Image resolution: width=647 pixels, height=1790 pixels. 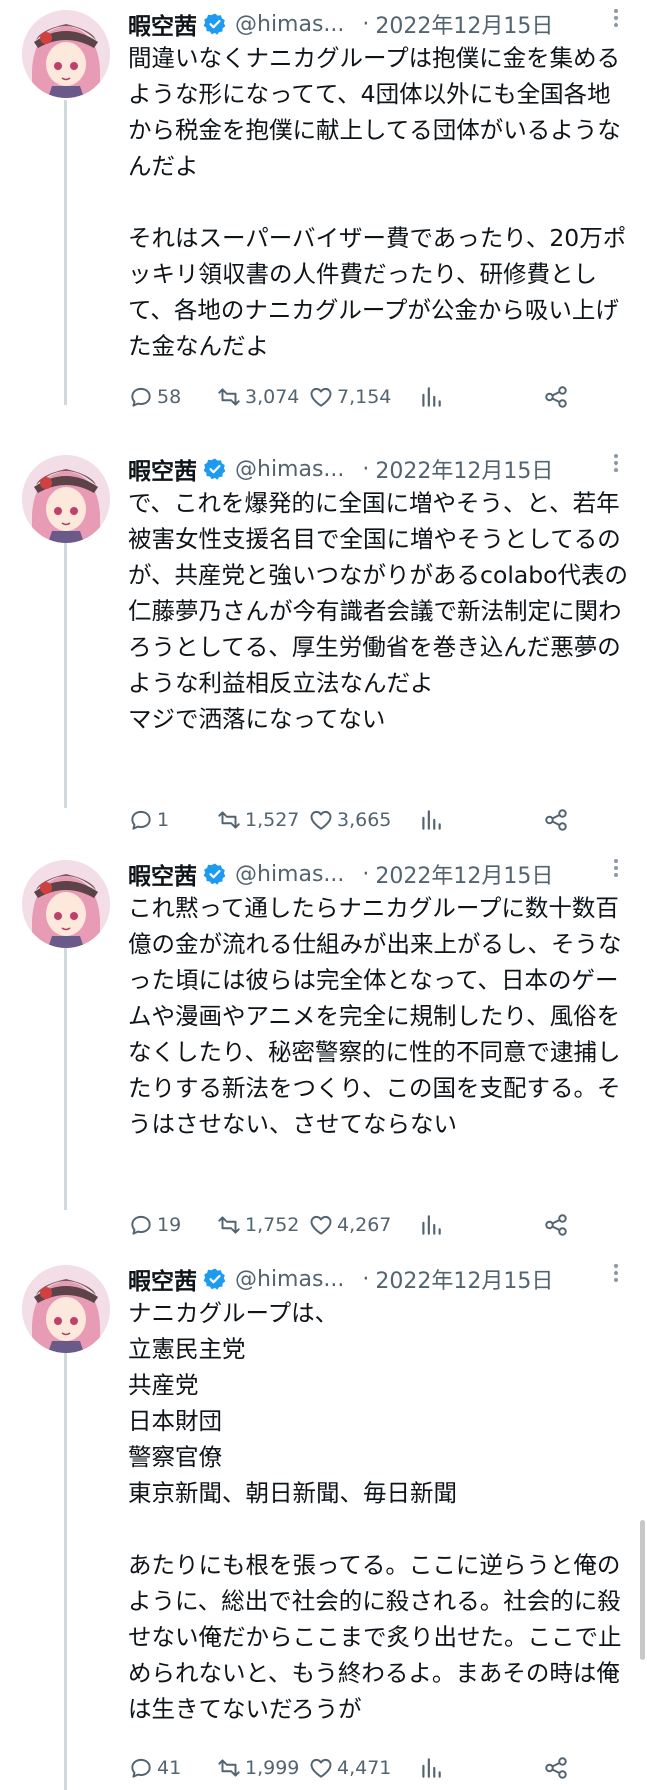 What do you see at coordinates (364, 1768) in the screenshot?
I see `like-count: 4,471` at bounding box center [364, 1768].